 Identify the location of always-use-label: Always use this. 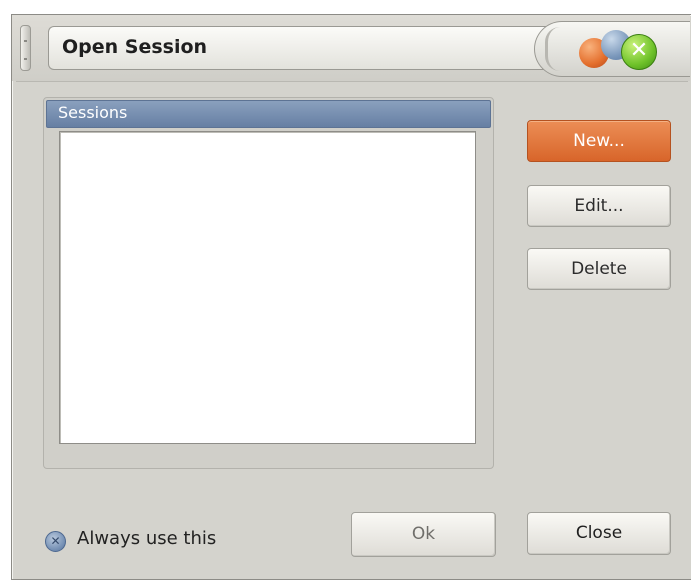
(146, 538).